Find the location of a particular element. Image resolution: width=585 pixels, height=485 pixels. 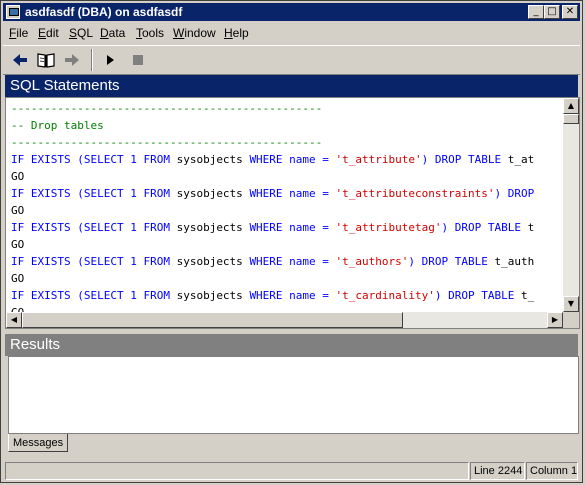

menu-tools: Tools is located at coordinates (150, 33).